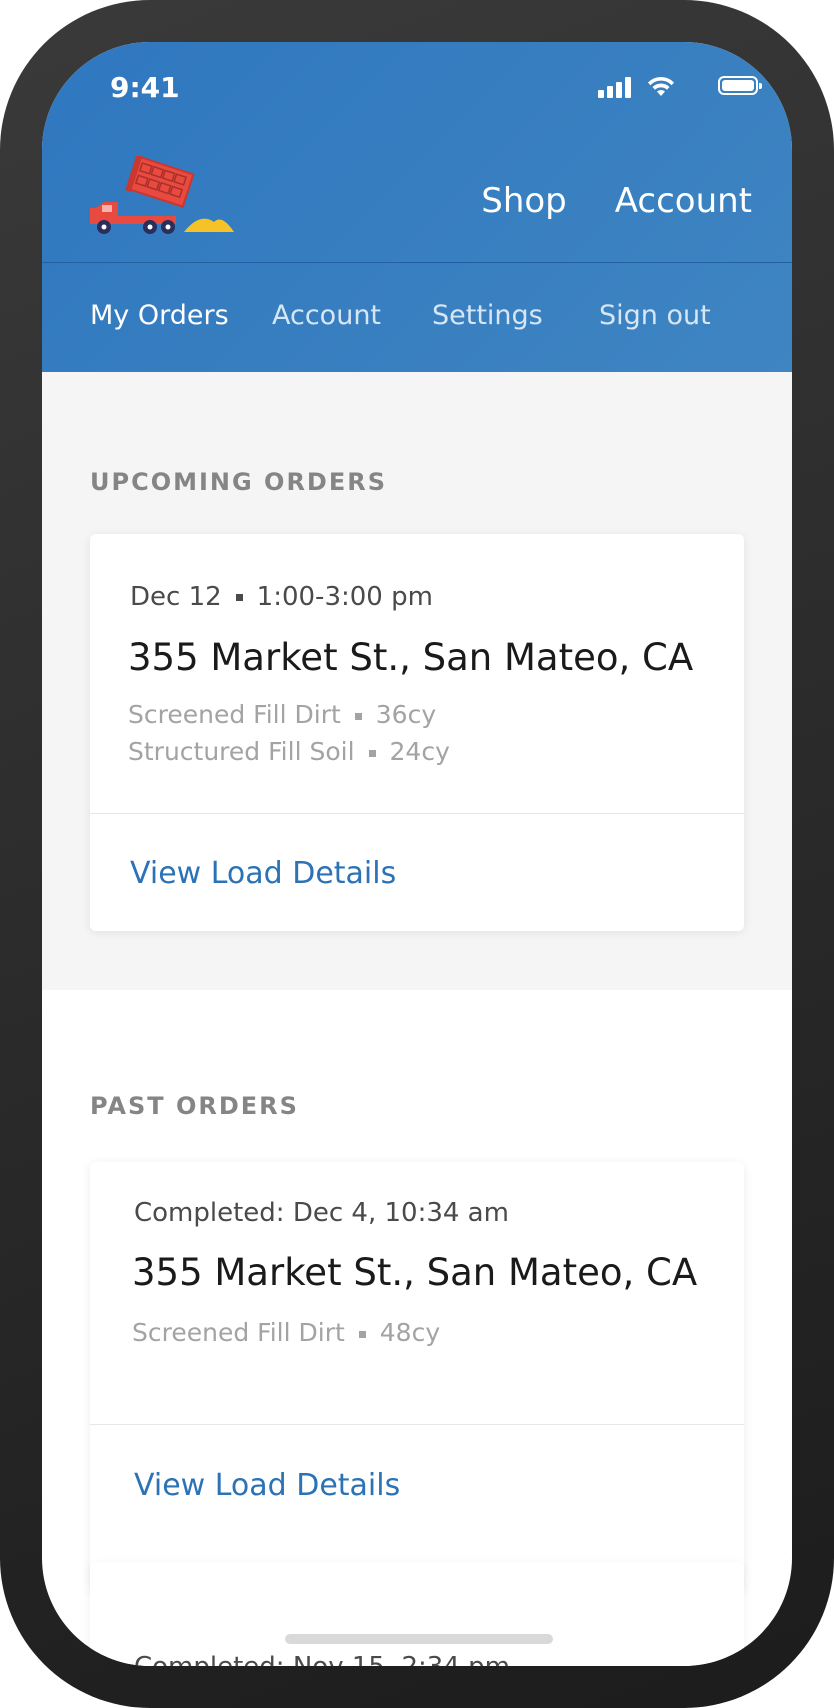 The image size is (834, 1708). I want to click on order-schedule: Dec 12 1:00-3:00 pm, so click(281, 597).